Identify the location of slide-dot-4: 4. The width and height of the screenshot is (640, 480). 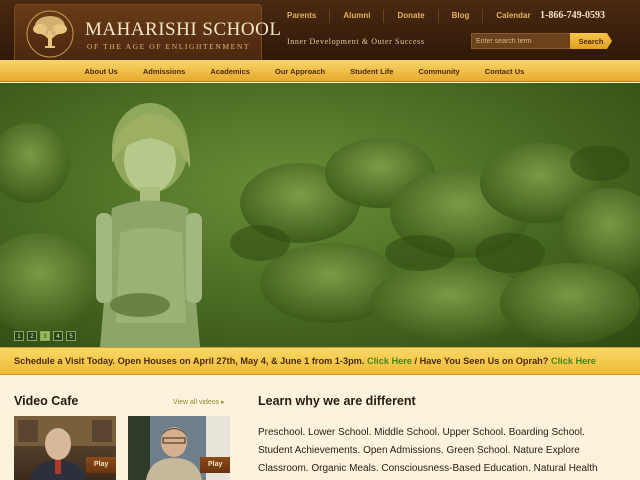
(58, 336).